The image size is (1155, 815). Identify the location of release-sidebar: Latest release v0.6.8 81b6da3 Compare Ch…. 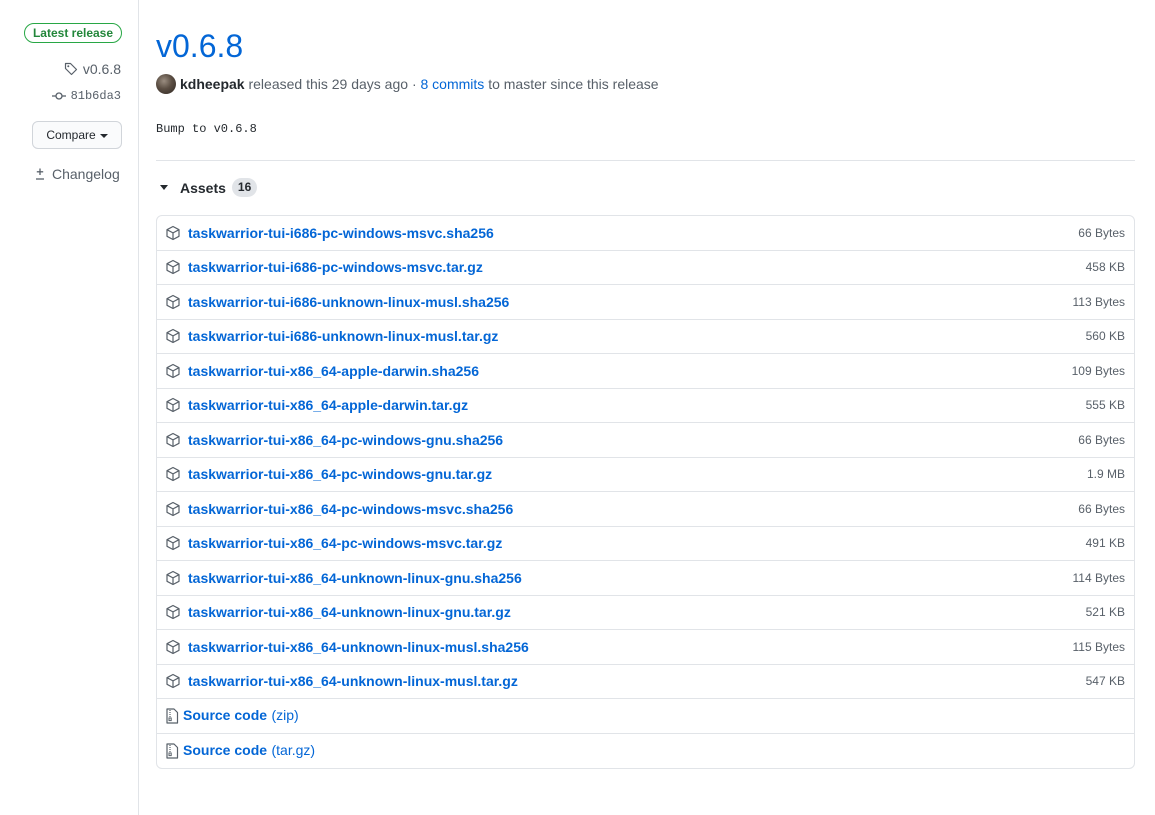
(69, 407).